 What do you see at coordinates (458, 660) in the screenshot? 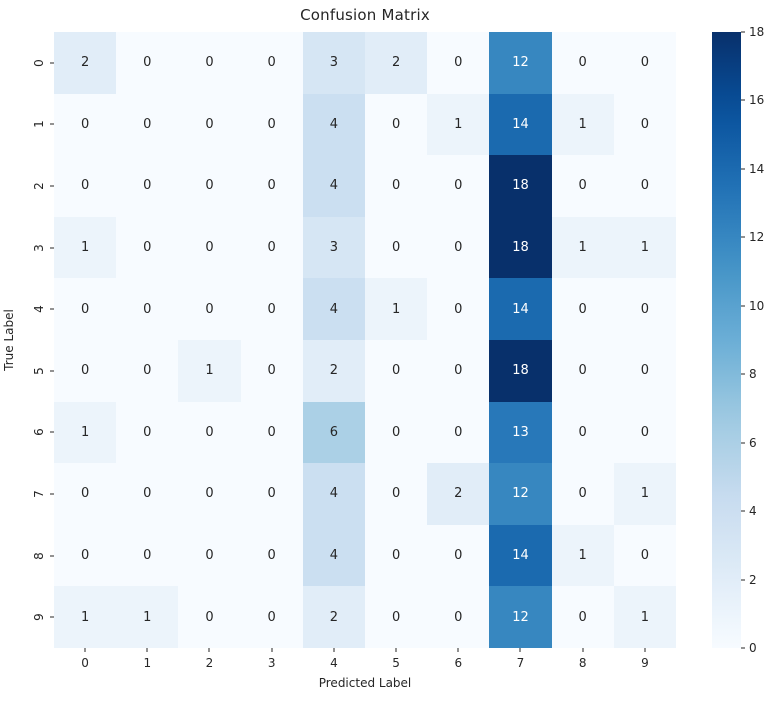
I see `x-axis-tick: 6` at bounding box center [458, 660].